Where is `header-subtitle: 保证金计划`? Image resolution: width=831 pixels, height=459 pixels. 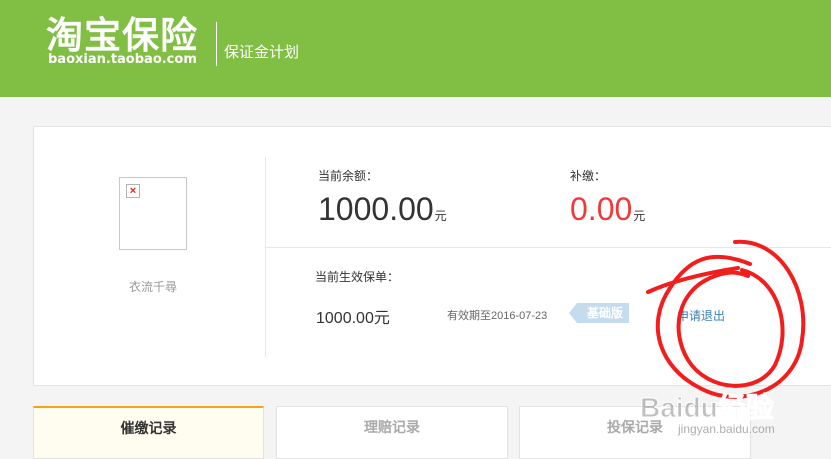 header-subtitle: 保证金计划 is located at coordinates (262, 52).